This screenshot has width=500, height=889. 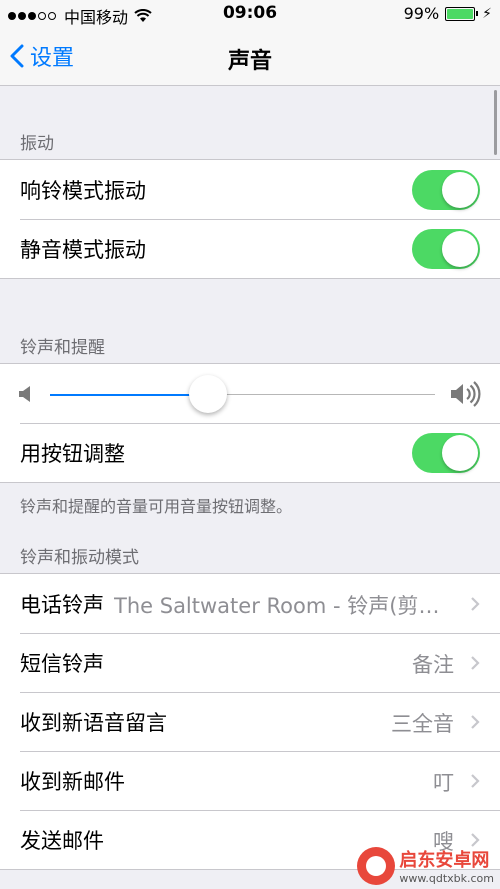 I want to click on volume-slider-fill, so click(x=129, y=395).